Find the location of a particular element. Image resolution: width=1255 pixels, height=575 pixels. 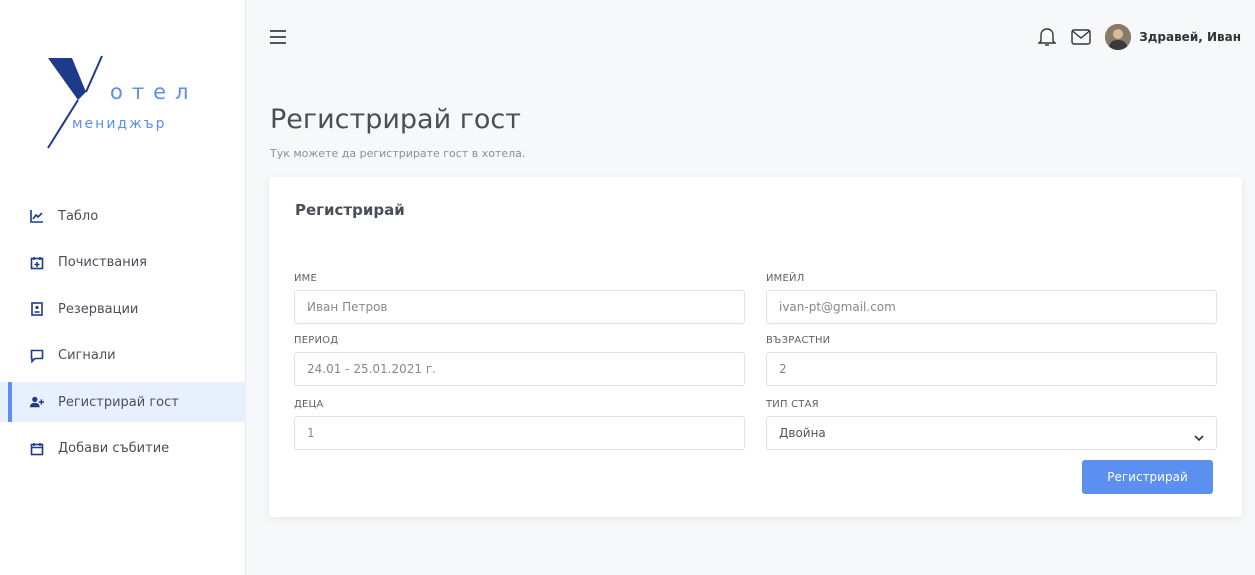

period-label: ПЕРИОД is located at coordinates (316, 340).